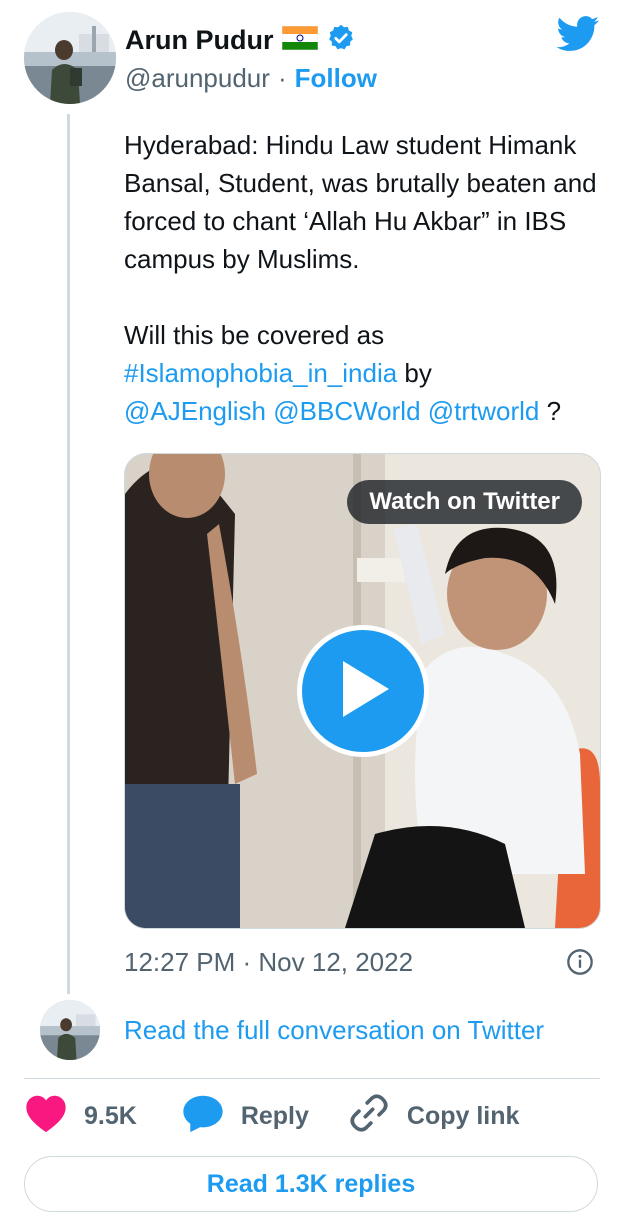  What do you see at coordinates (70, 58) in the screenshot?
I see `author-avatar` at bounding box center [70, 58].